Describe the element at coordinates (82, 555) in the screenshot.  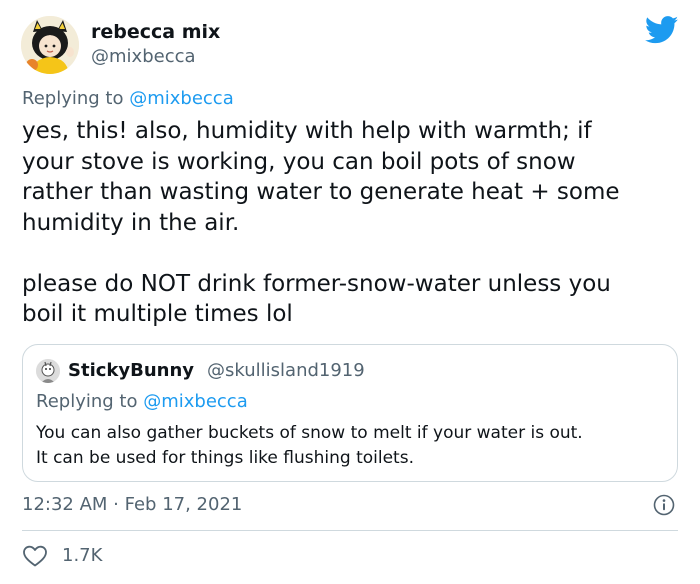
I see `like-count: 1.7K` at that location.